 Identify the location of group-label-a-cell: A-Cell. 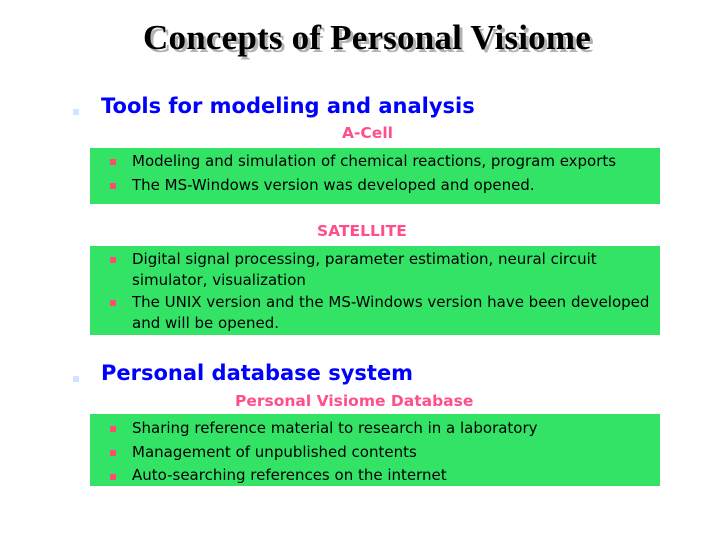
(367, 133).